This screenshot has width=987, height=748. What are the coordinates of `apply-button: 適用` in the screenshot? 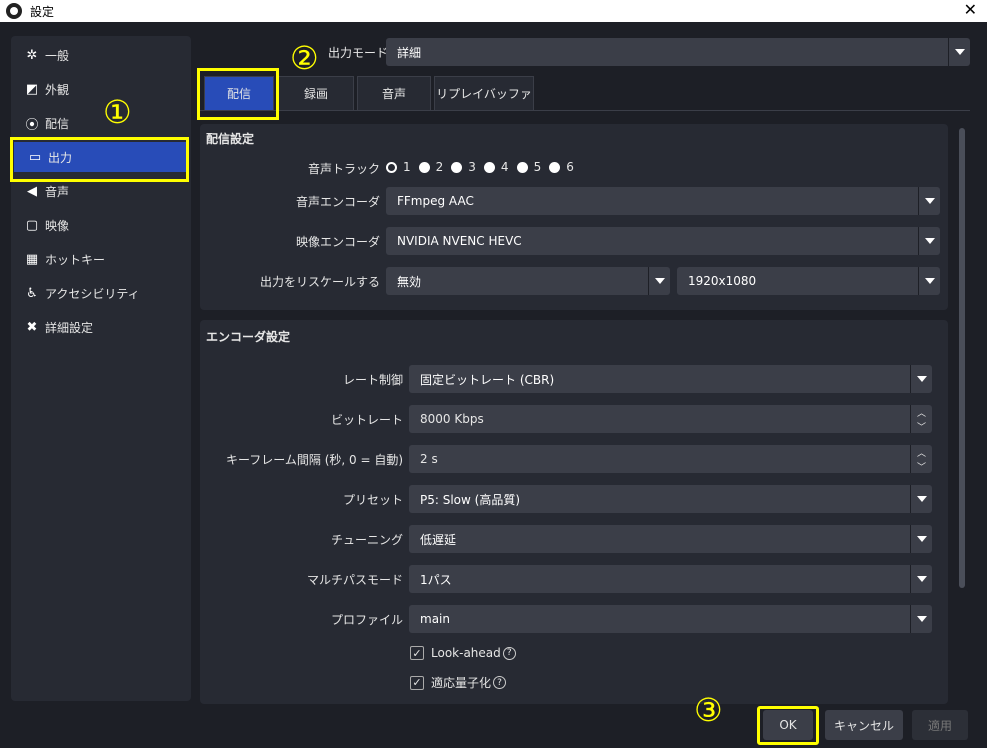 It's located at (940, 725).